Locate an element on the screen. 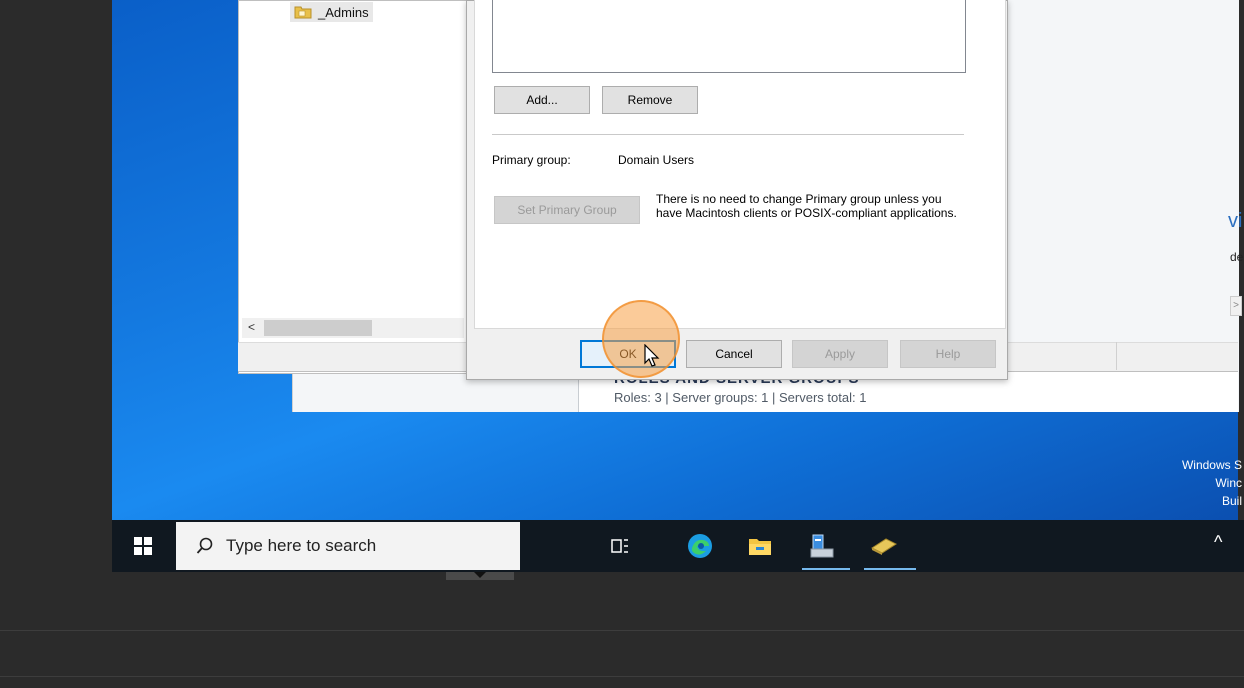  windows-start-icon is located at coordinates (143, 546).